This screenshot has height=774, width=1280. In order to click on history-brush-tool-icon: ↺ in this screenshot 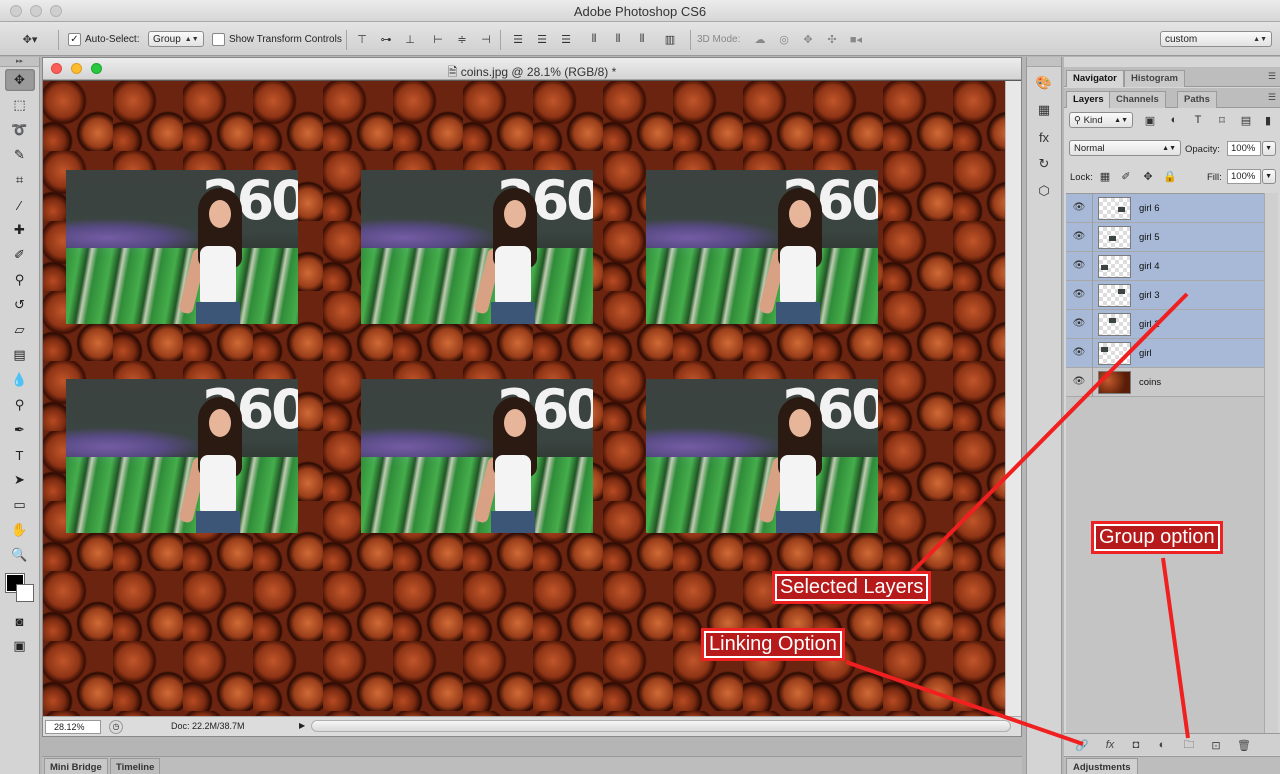, I will do `click(20, 305)`.